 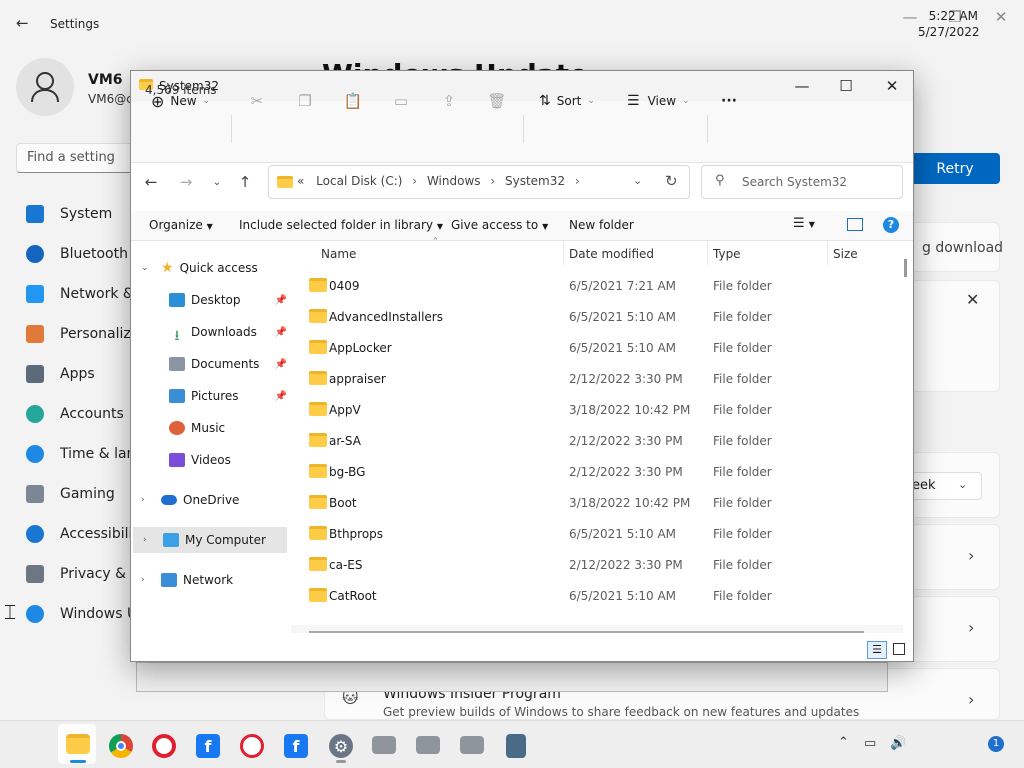 What do you see at coordinates (516, 746) in the screenshot?
I see `calculator-taskbar-icon` at bounding box center [516, 746].